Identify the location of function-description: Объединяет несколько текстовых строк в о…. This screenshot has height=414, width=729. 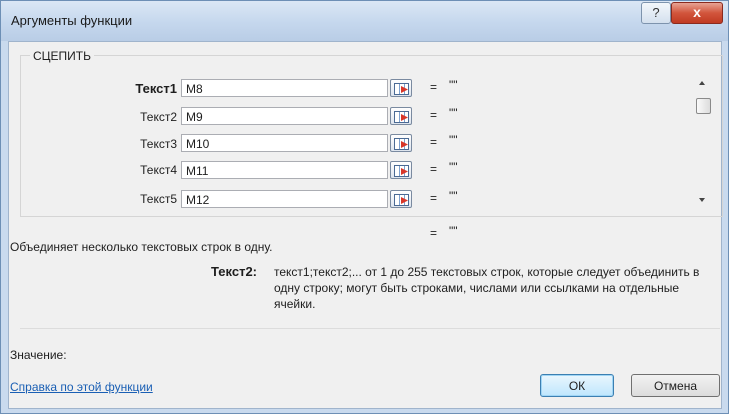
(141, 247).